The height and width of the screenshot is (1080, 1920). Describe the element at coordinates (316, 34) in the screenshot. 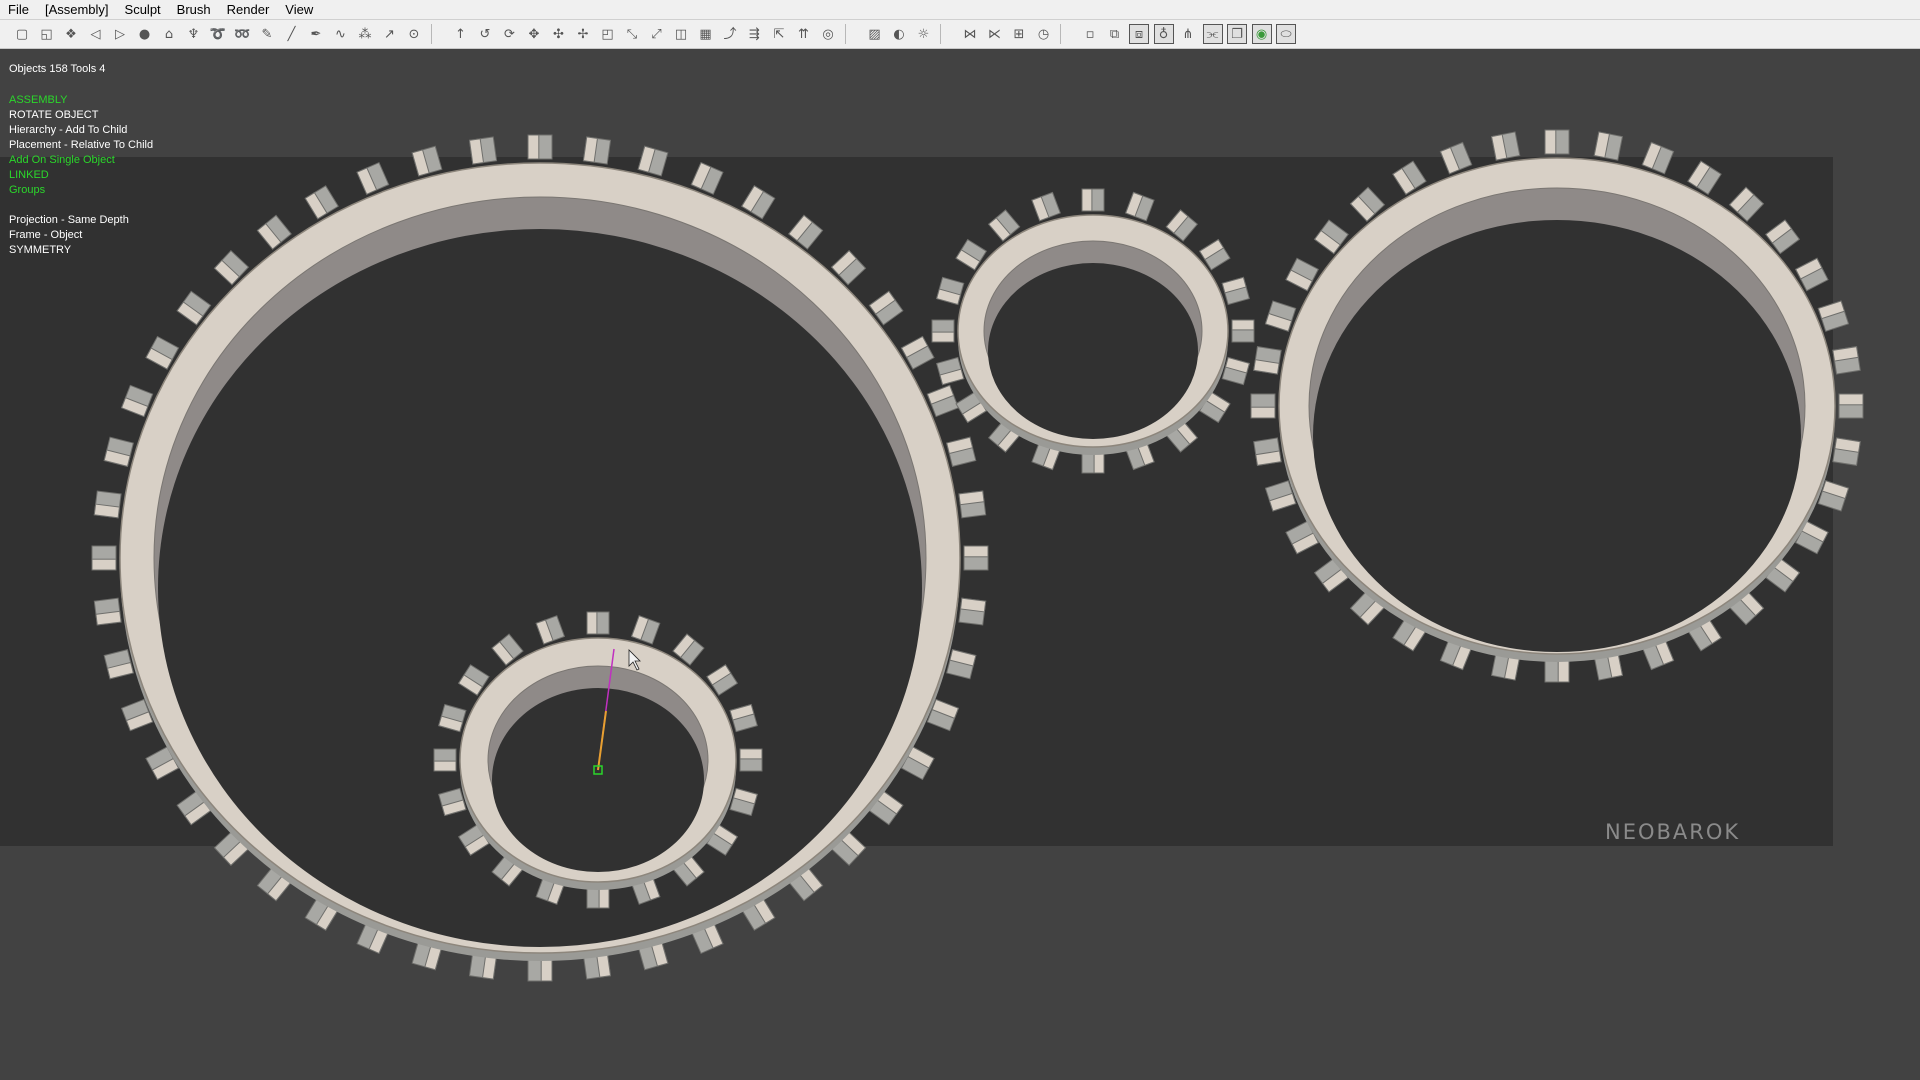

I see `pen-icon: ✒` at that location.